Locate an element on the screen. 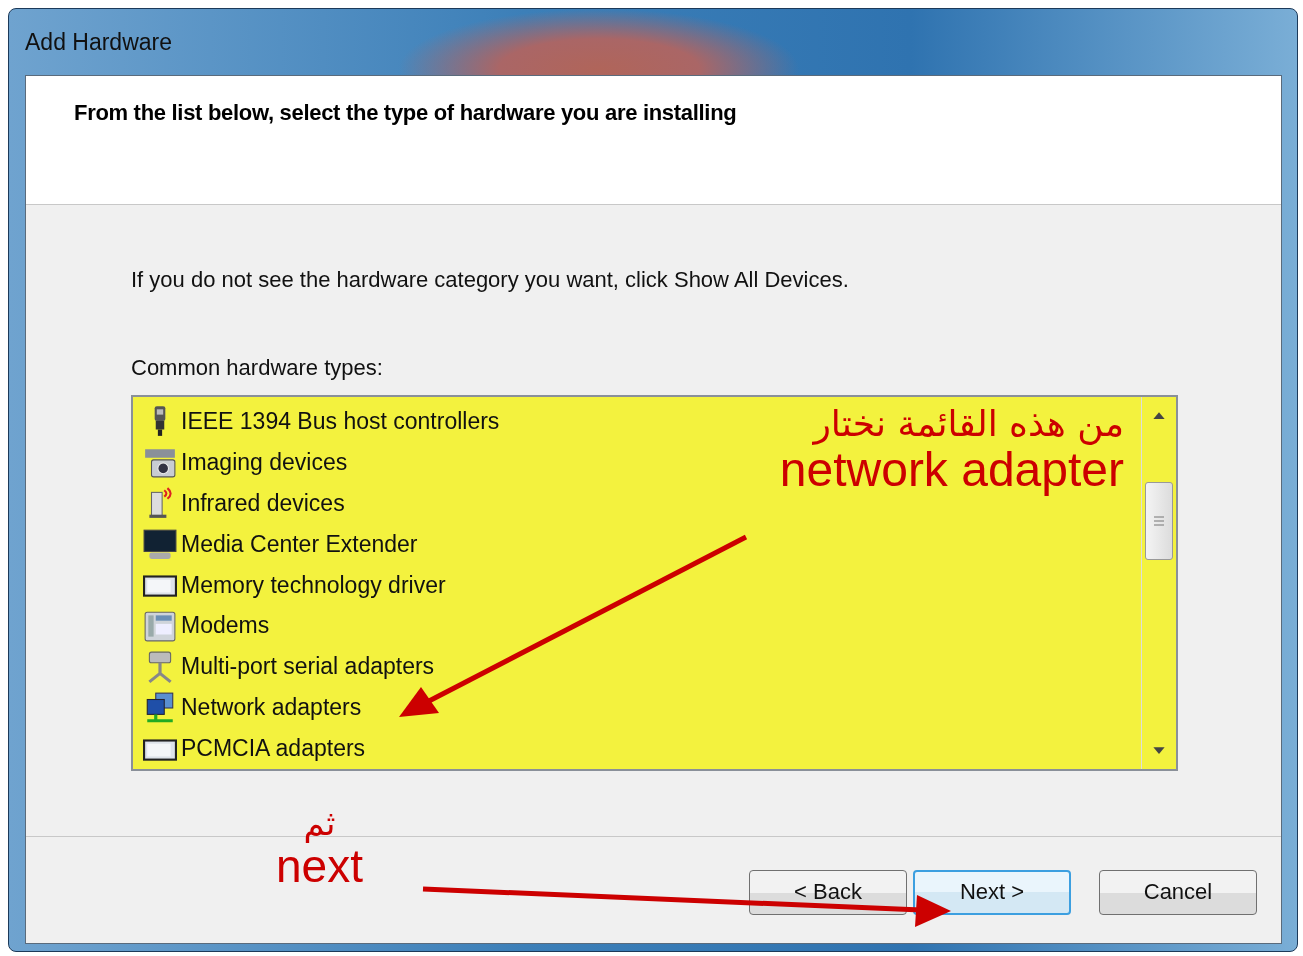 This screenshot has width=1303, height=956. hardware-list-item: Media Center Extender is located at coordinates (280, 544).